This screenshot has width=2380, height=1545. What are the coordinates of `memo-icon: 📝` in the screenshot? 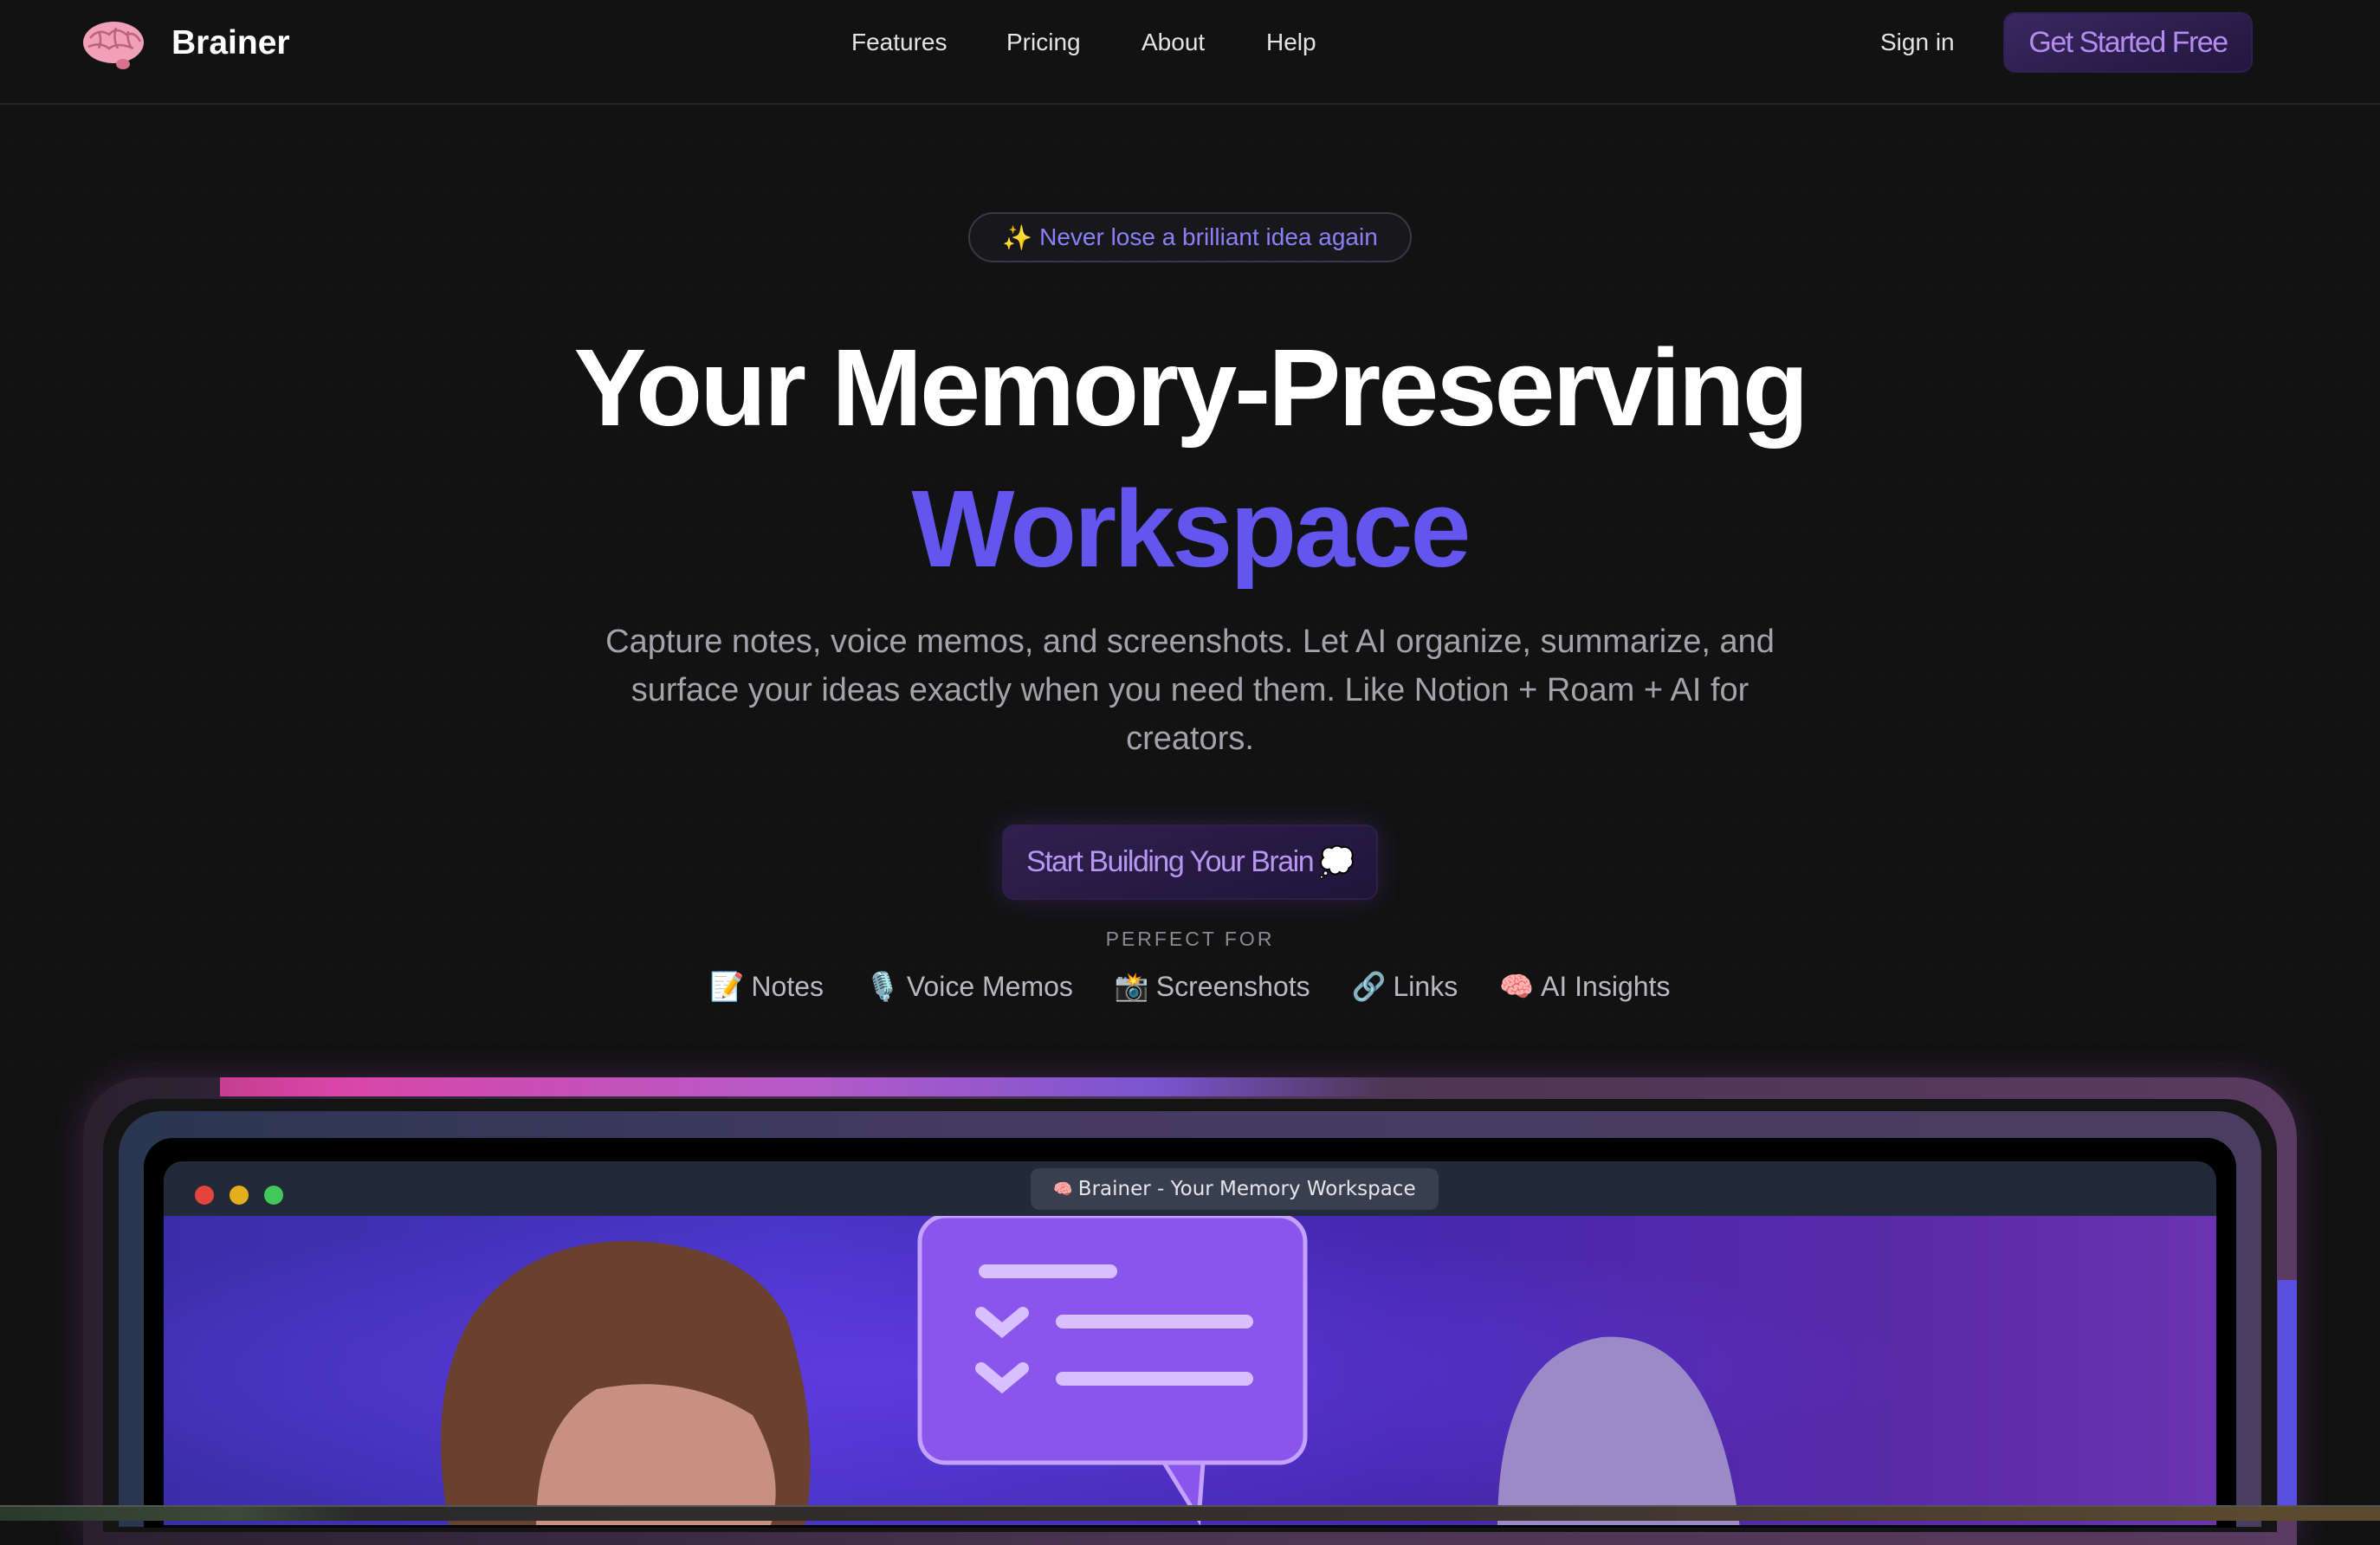 It's located at (727, 987).